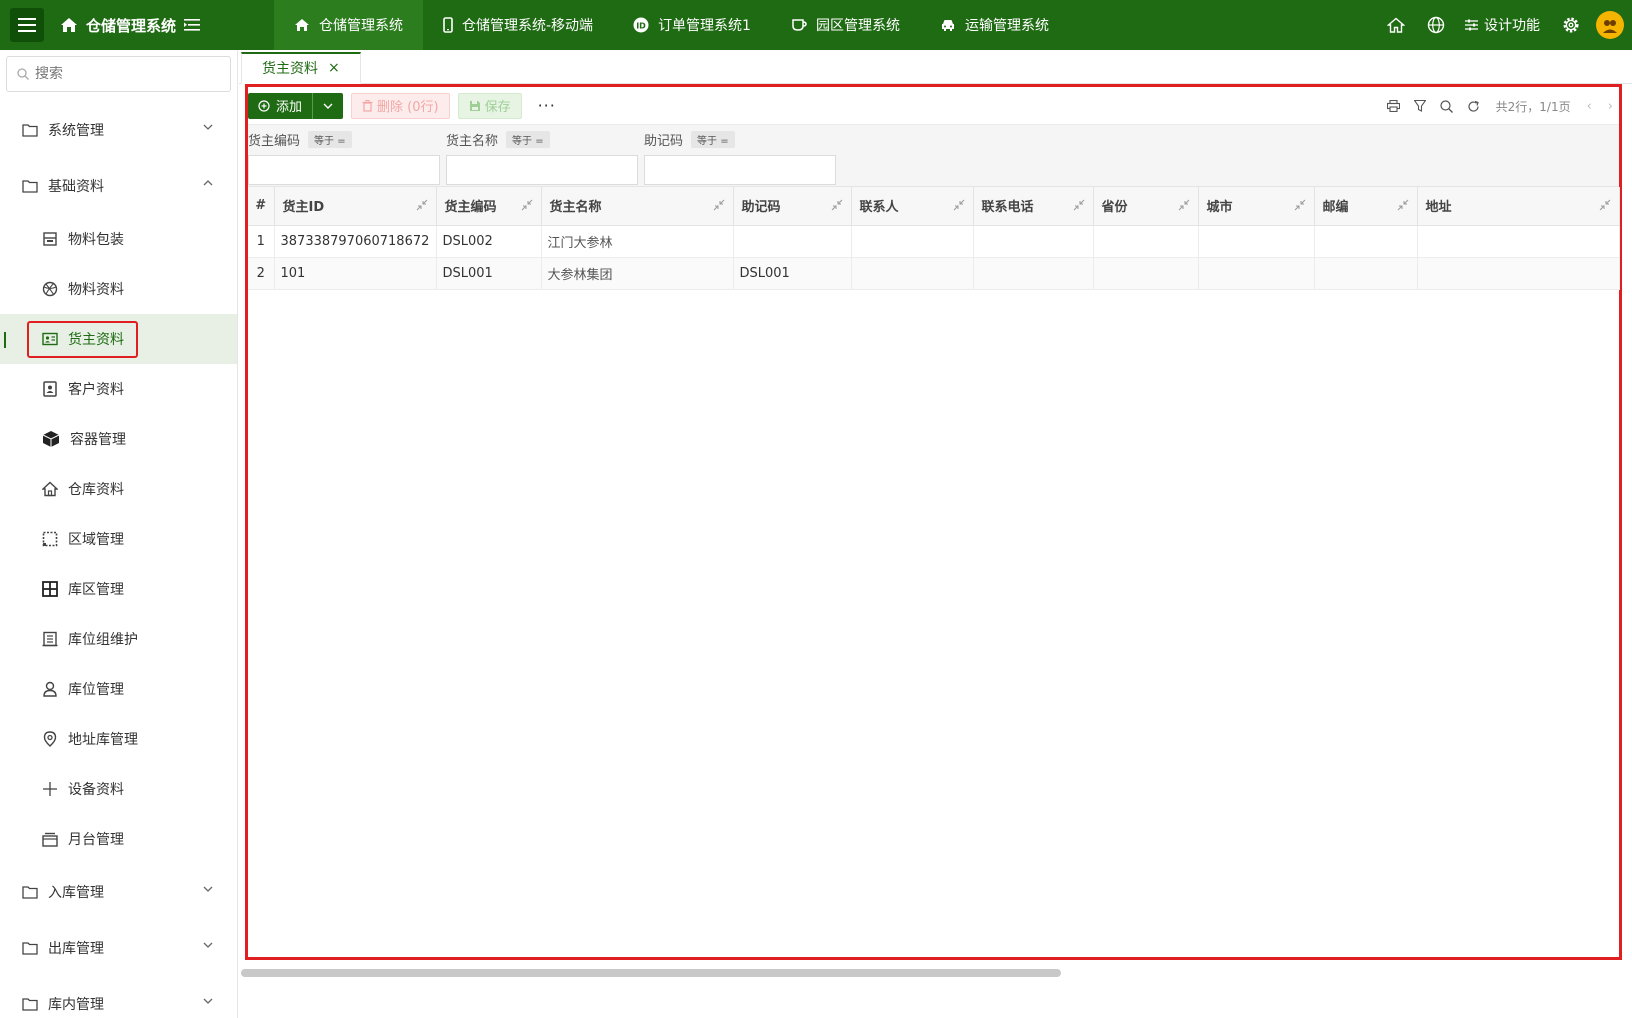  Describe the element at coordinates (118, 539) in the screenshot. I see `sidebar-item-area: 区域管理` at that location.